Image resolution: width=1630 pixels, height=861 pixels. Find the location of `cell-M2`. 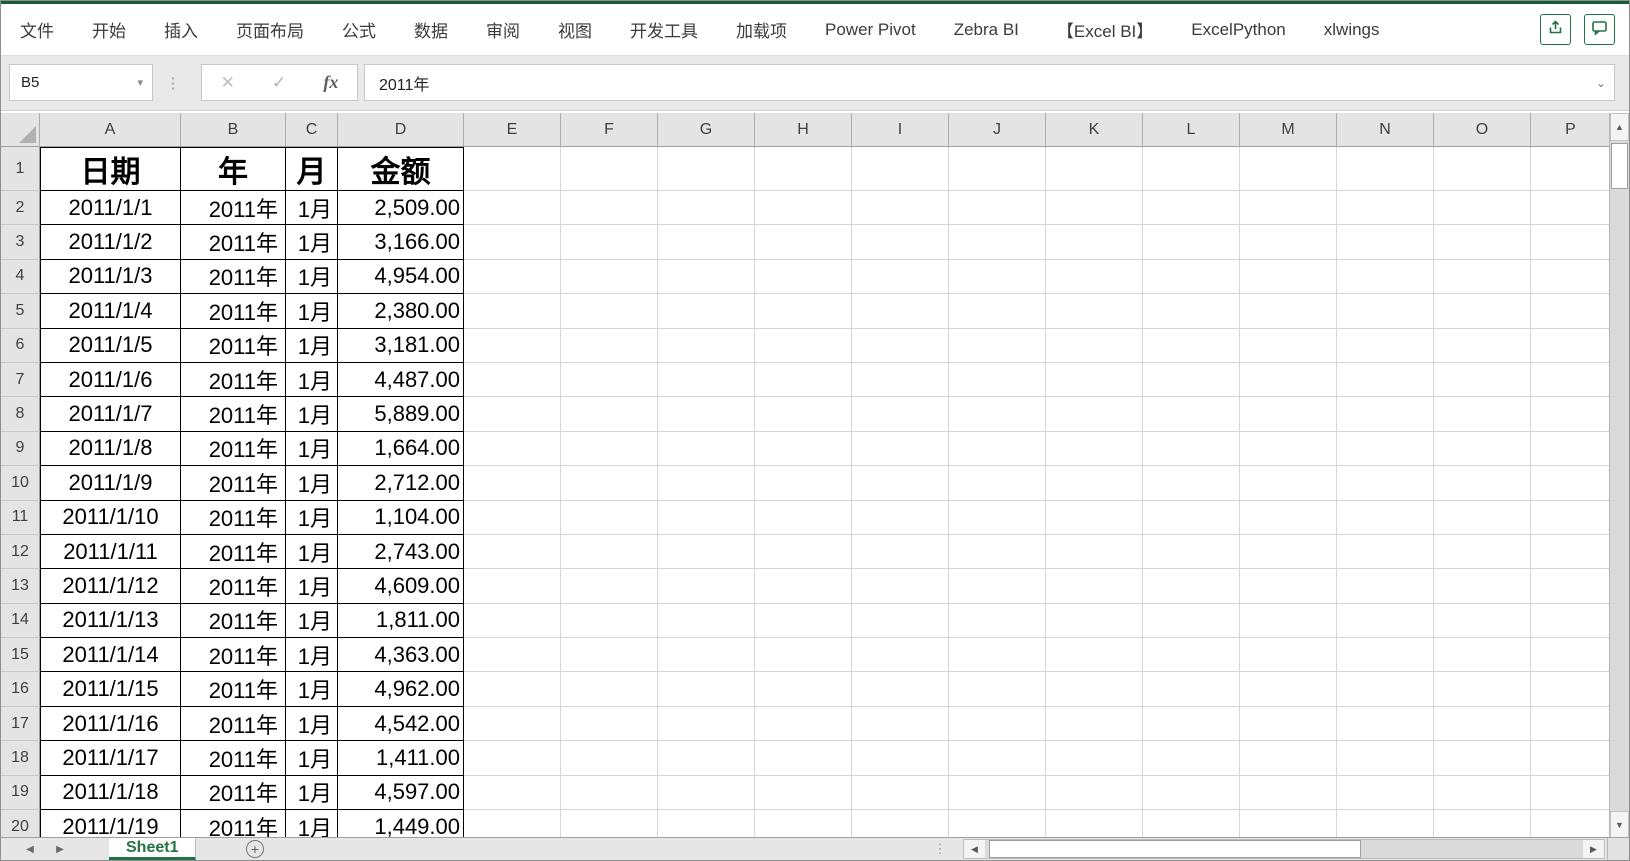

cell-M2 is located at coordinates (1288, 208).